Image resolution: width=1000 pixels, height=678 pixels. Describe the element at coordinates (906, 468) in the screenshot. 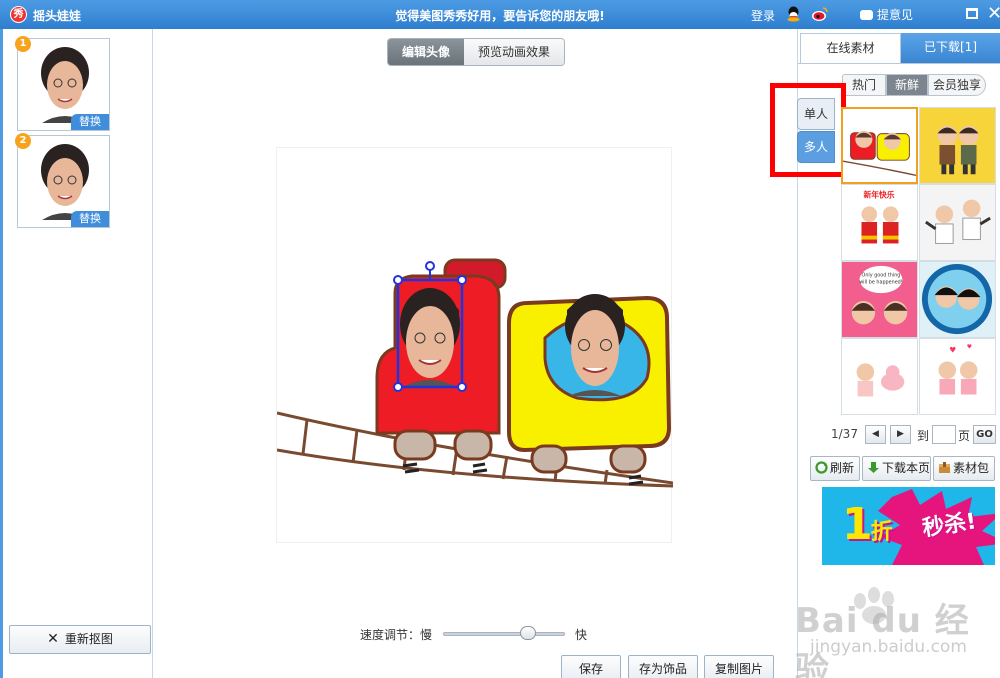

I see `download-page-label: 下载本页` at that location.